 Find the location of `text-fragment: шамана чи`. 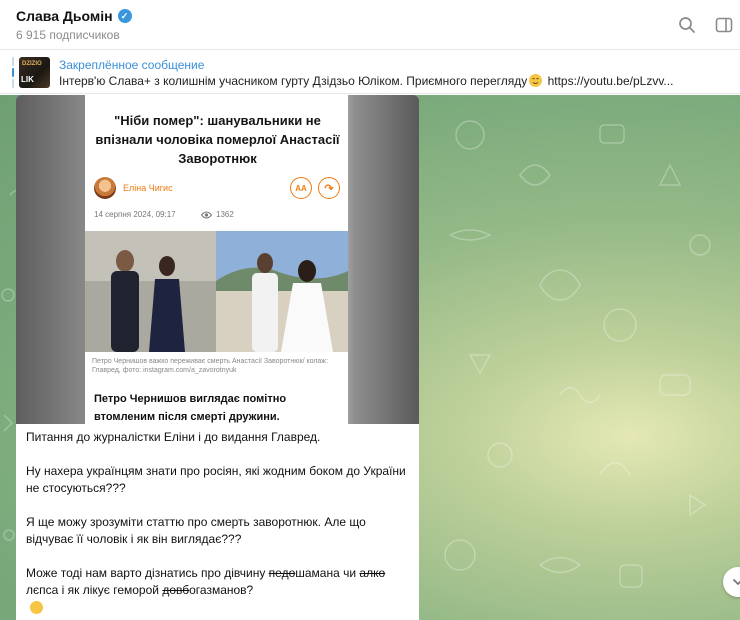

text-fragment: шамана чи is located at coordinates (327, 573).